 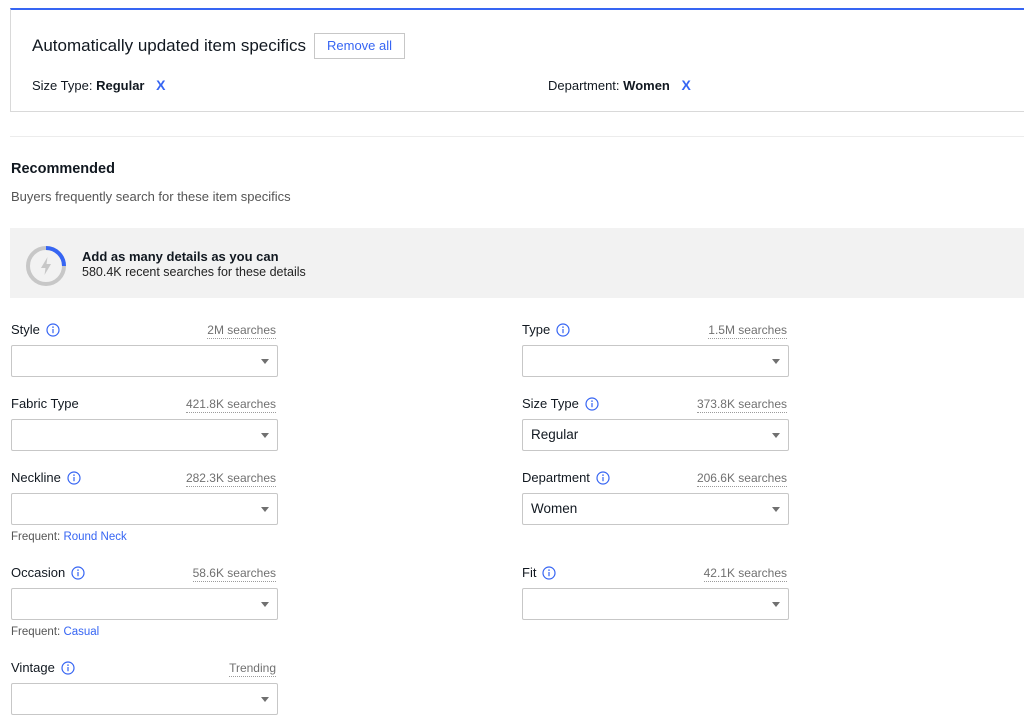 What do you see at coordinates (144, 509) in the screenshot?
I see `neckline-select` at bounding box center [144, 509].